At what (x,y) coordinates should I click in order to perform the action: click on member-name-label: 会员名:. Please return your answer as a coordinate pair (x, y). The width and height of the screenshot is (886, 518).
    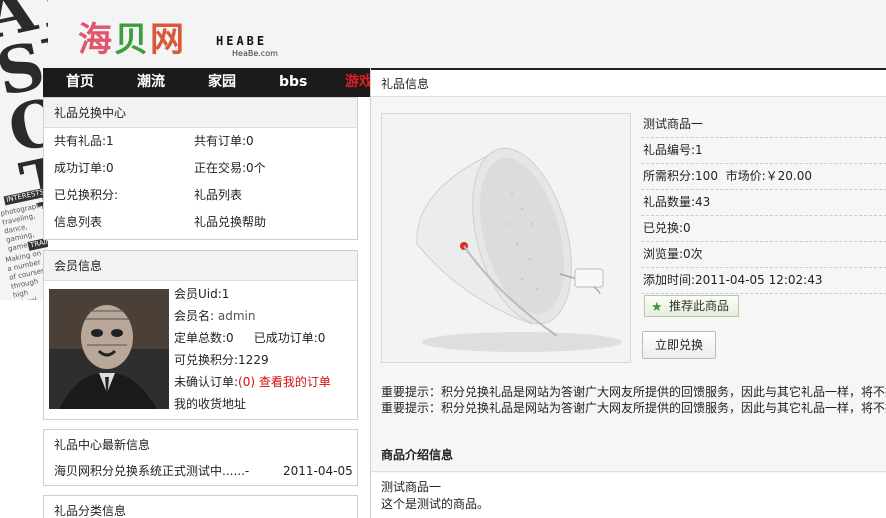
    Looking at the image, I should click on (196, 316).